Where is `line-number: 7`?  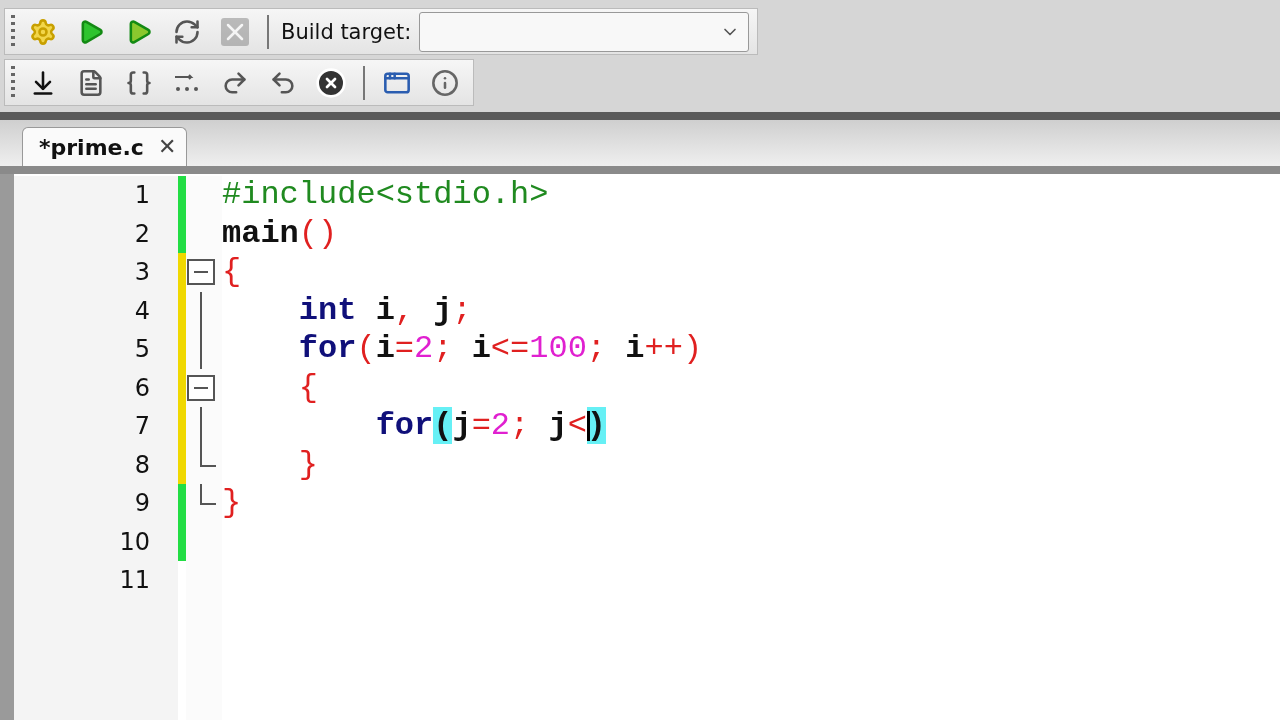 line-number: 7 is located at coordinates (142, 426).